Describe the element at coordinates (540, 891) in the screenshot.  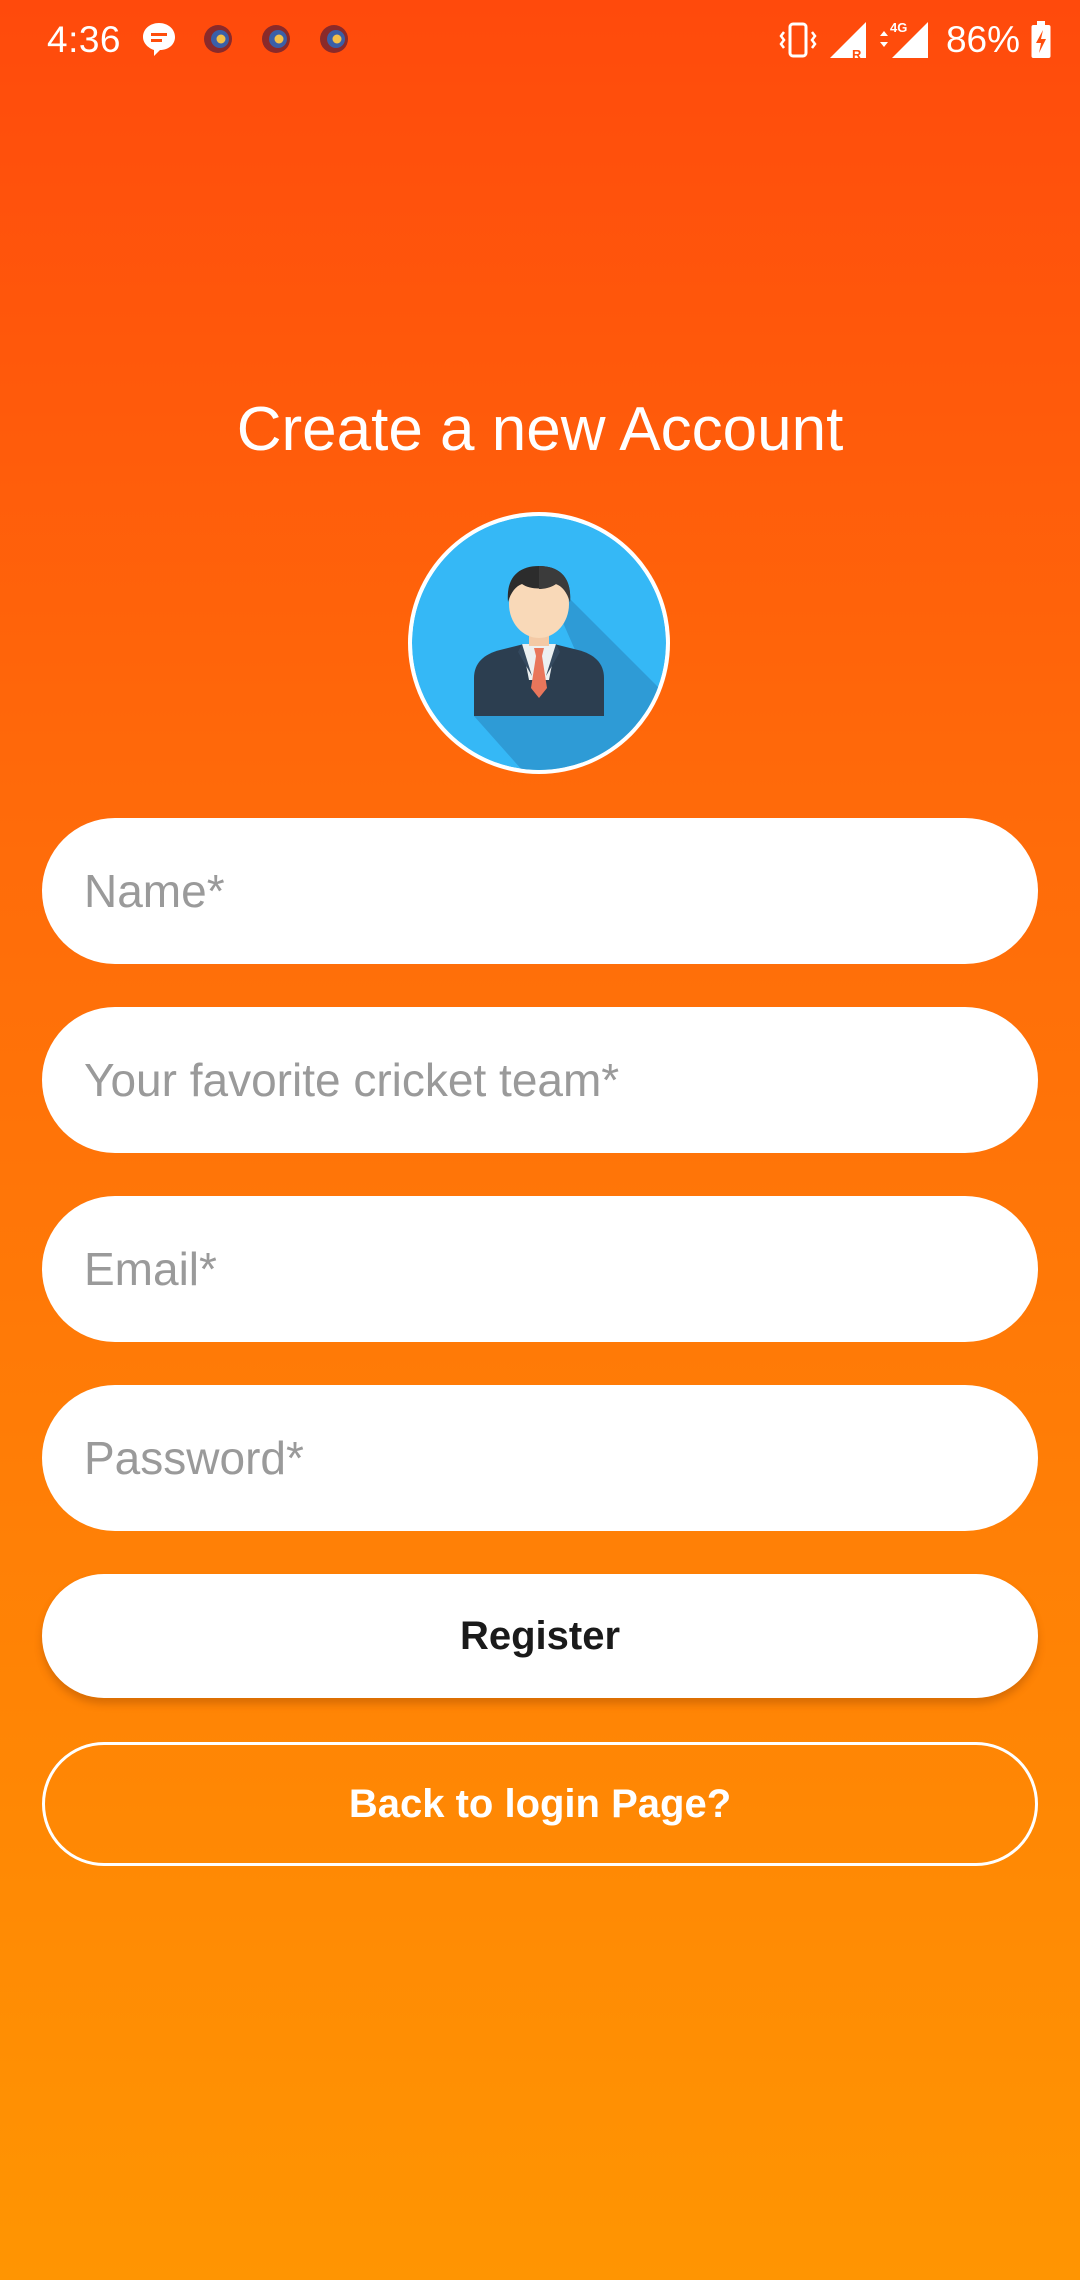
I see `name-field` at that location.